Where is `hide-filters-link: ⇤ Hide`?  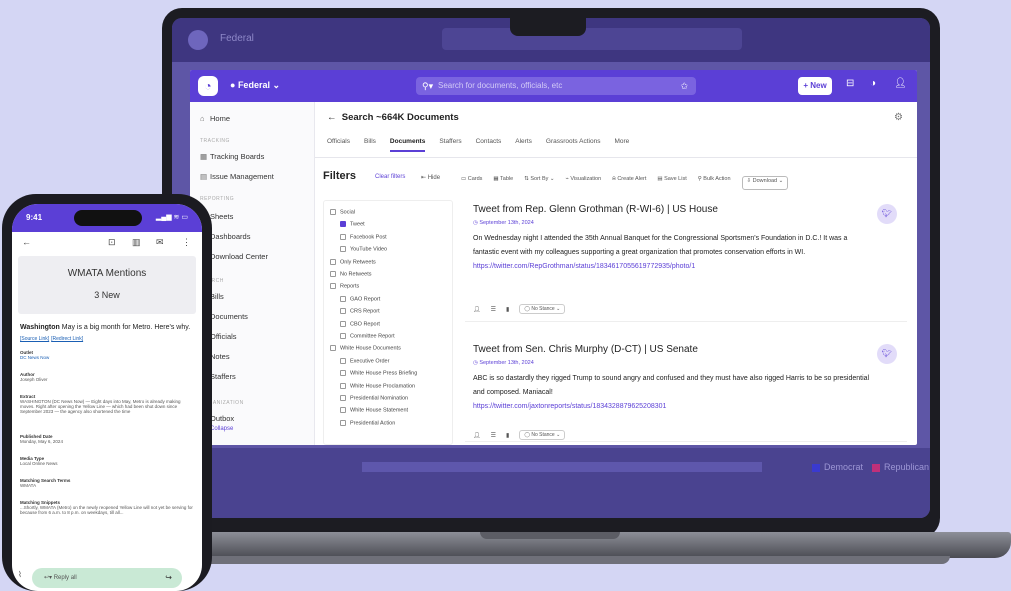
hide-filters-link: ⇤ Hide is located at coordinates (430, 177).